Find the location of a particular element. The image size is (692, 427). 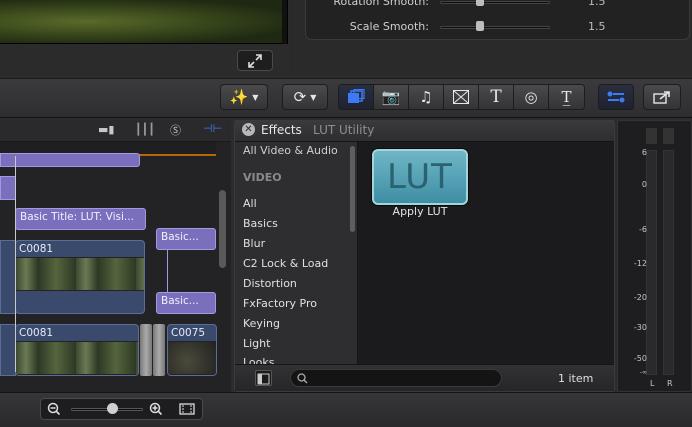

zoom-out-icon is located at coordinates (54, 409).